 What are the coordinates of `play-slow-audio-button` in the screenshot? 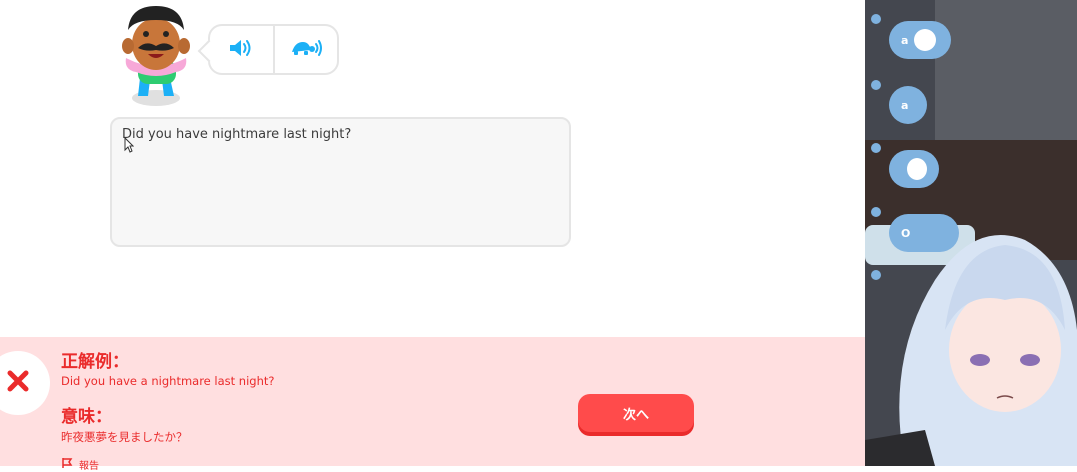 It's located at (305, 49).